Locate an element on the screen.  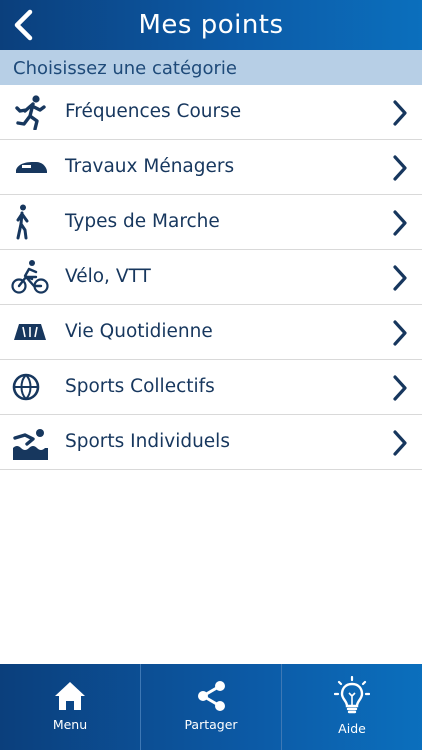
category-item-cycling: Vélo, VTT is located at coordinates (211, 277).